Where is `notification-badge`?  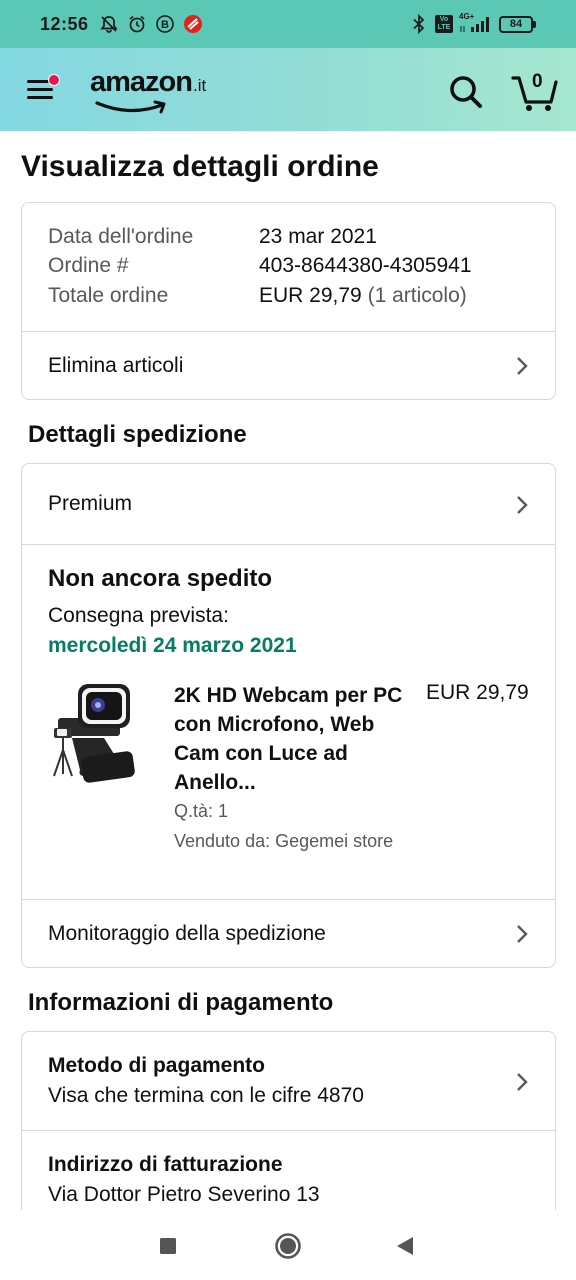
notification-badge is located at coordinates (54, 80).